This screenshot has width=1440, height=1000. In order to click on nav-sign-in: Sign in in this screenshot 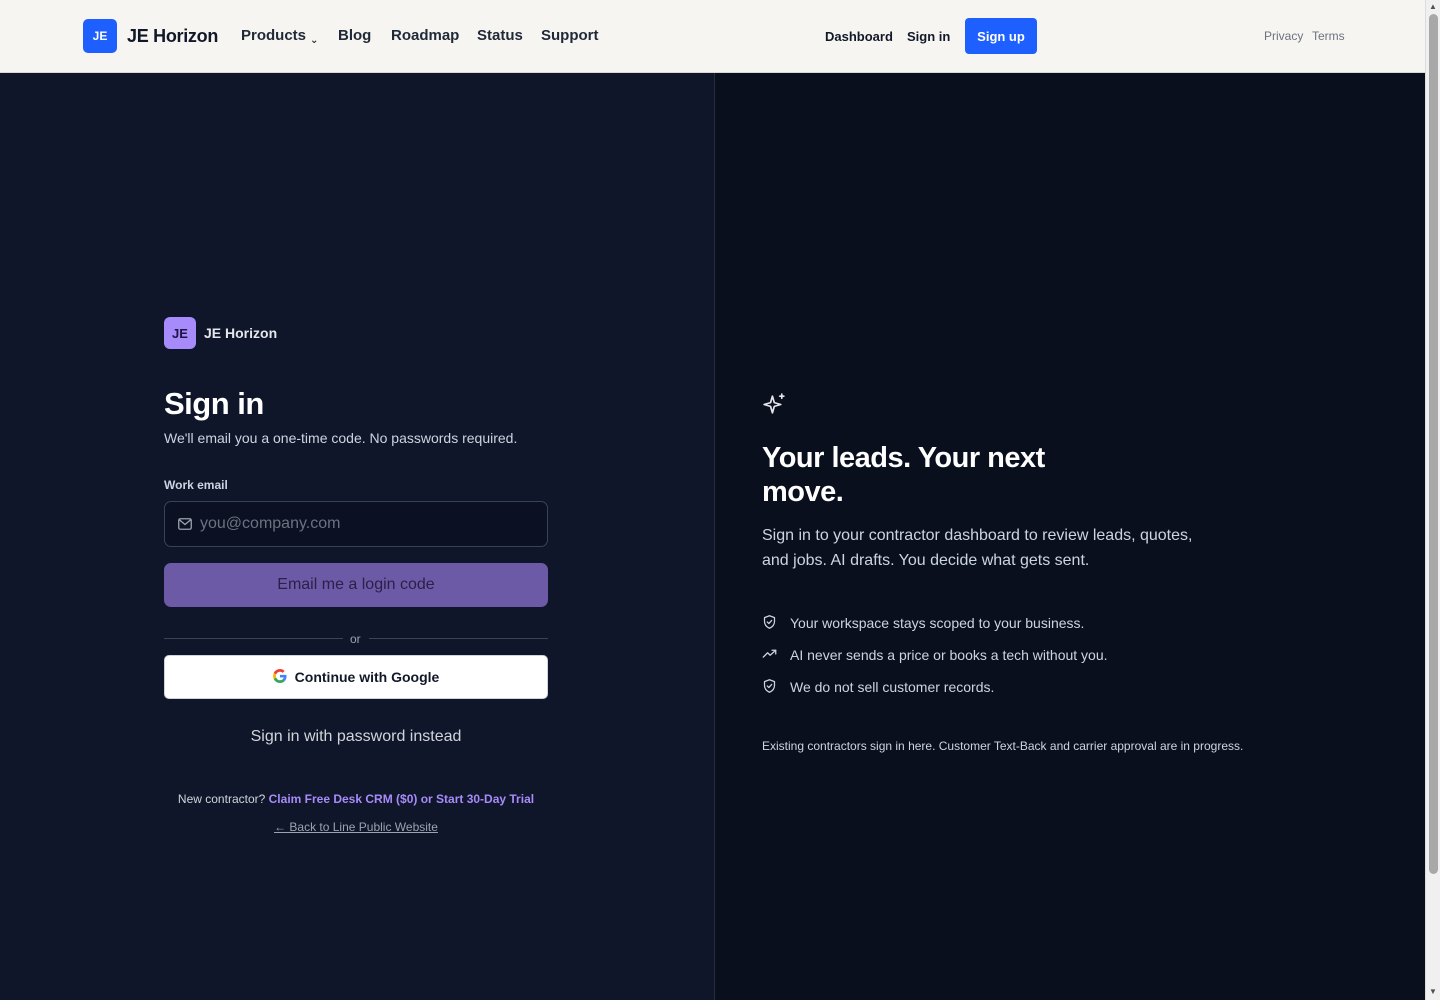, I will do `click(928, 36)`.